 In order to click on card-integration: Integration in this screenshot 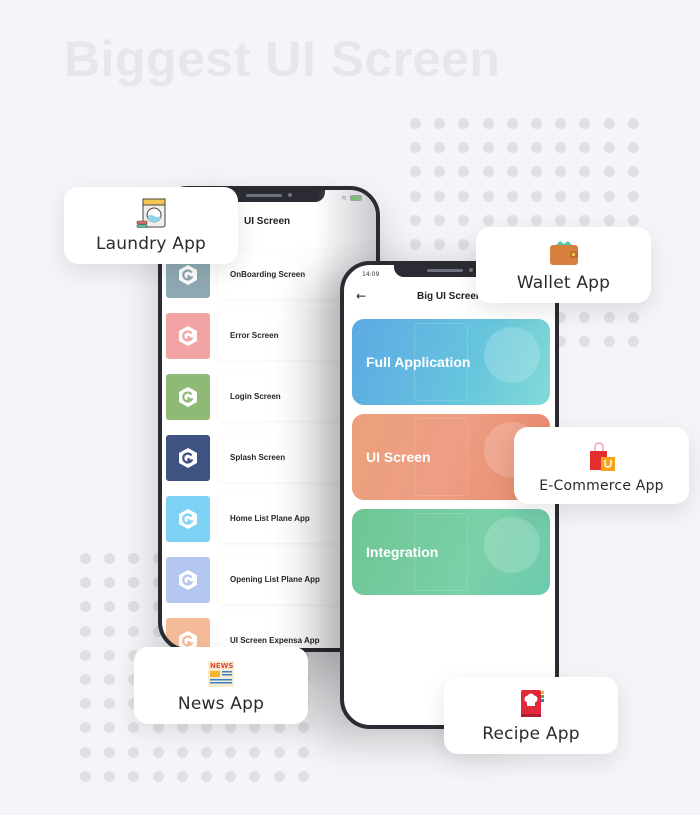, I will do `click(451, 552)`.